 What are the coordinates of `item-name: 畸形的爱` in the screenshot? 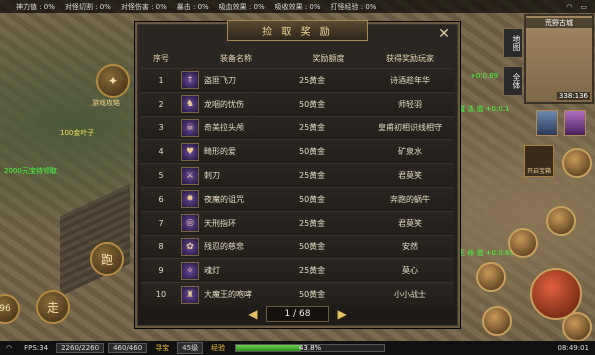 It's located at (220, 152).